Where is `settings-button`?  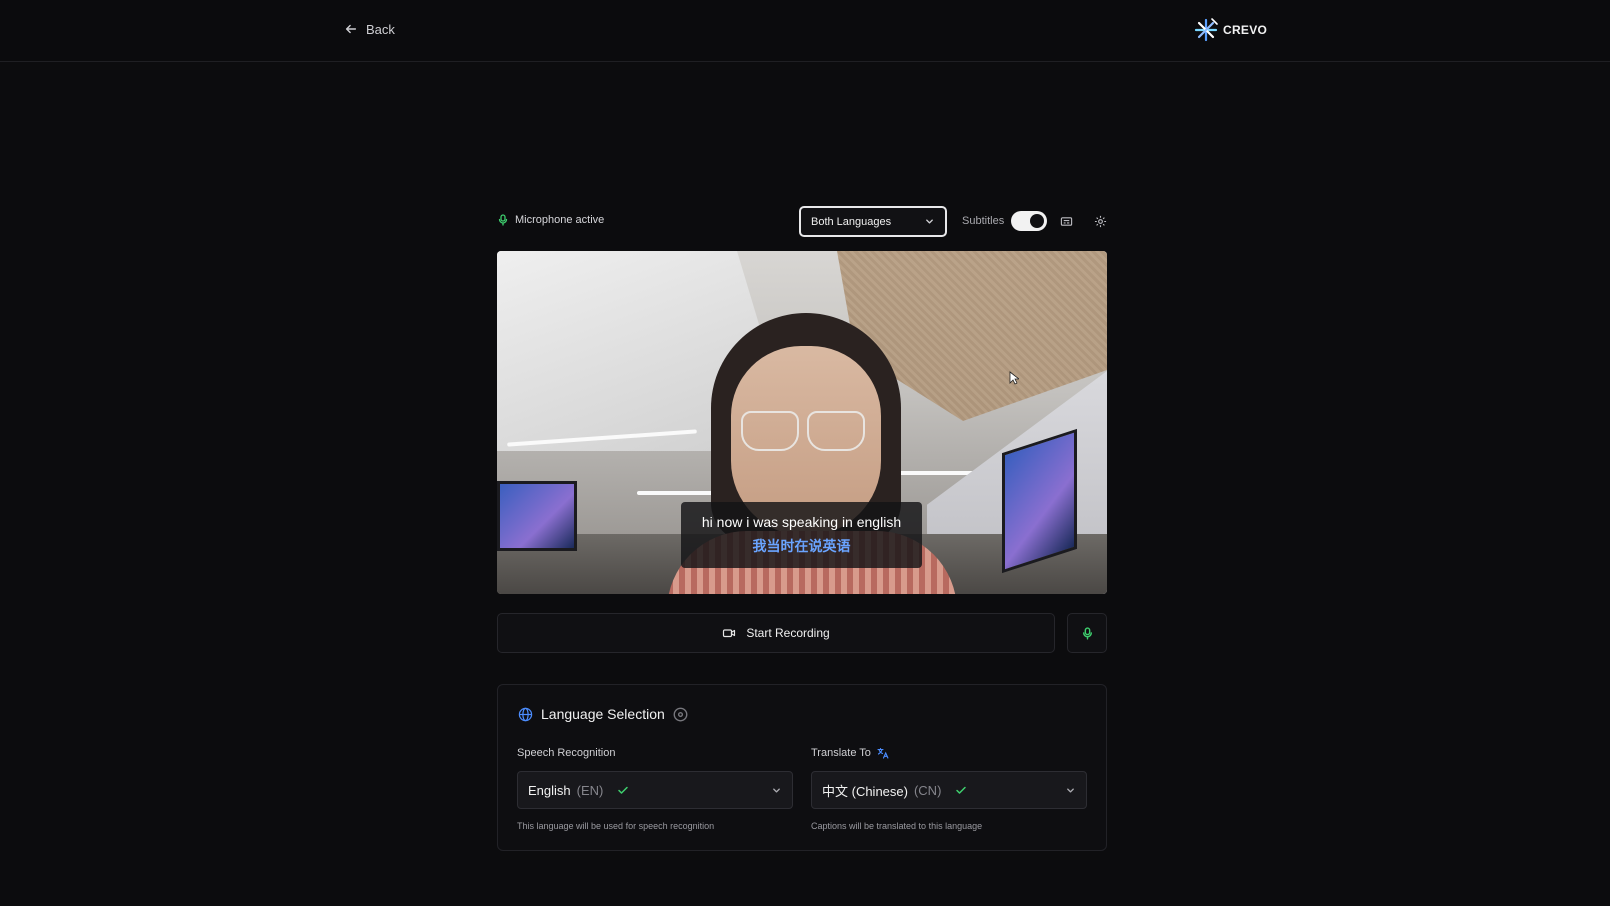 settings-button is located at coordinates (1100, 221).